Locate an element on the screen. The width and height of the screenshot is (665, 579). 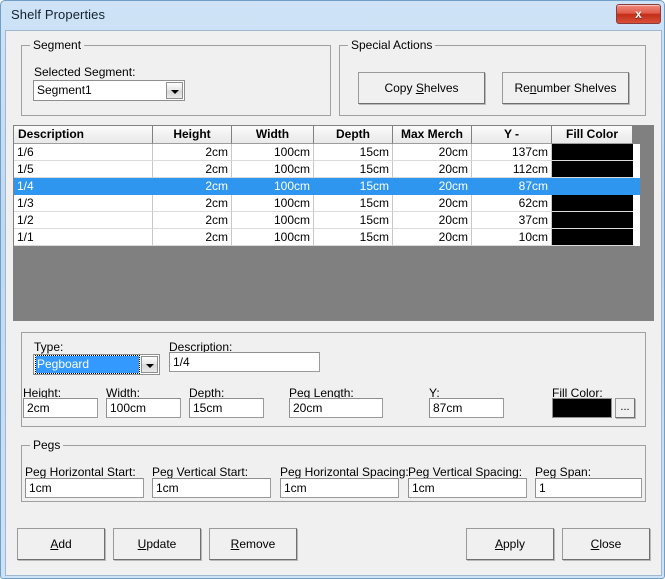
renumber-shelves-pre: Re is located at coordinates (522, 88).